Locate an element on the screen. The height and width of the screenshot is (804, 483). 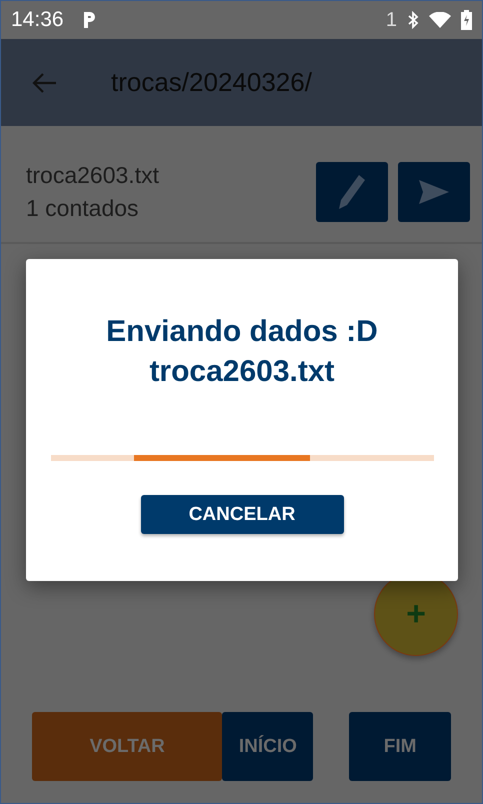
status-time: 14:36 is located at coordinates (37, 20).